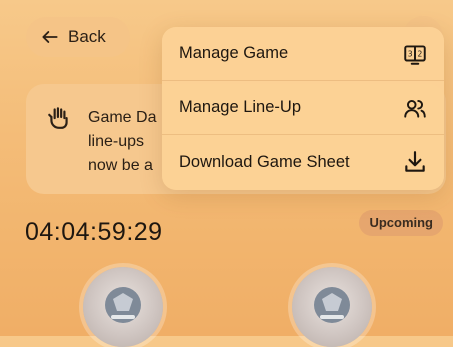 This screenshot has height=347, width=453. Describe the element at coordinates (410, 53) in the screenshot. I see `svg-text: 3` at that location.